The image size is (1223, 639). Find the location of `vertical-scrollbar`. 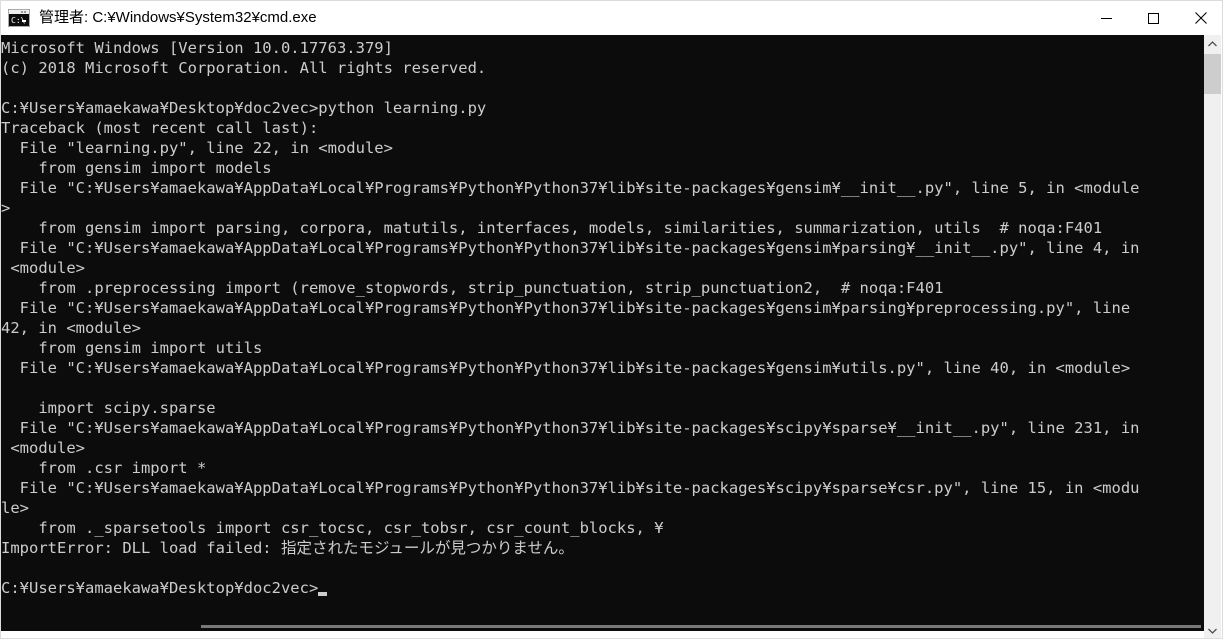

vertical-scrollbar is located at coordinates (1212, 336).